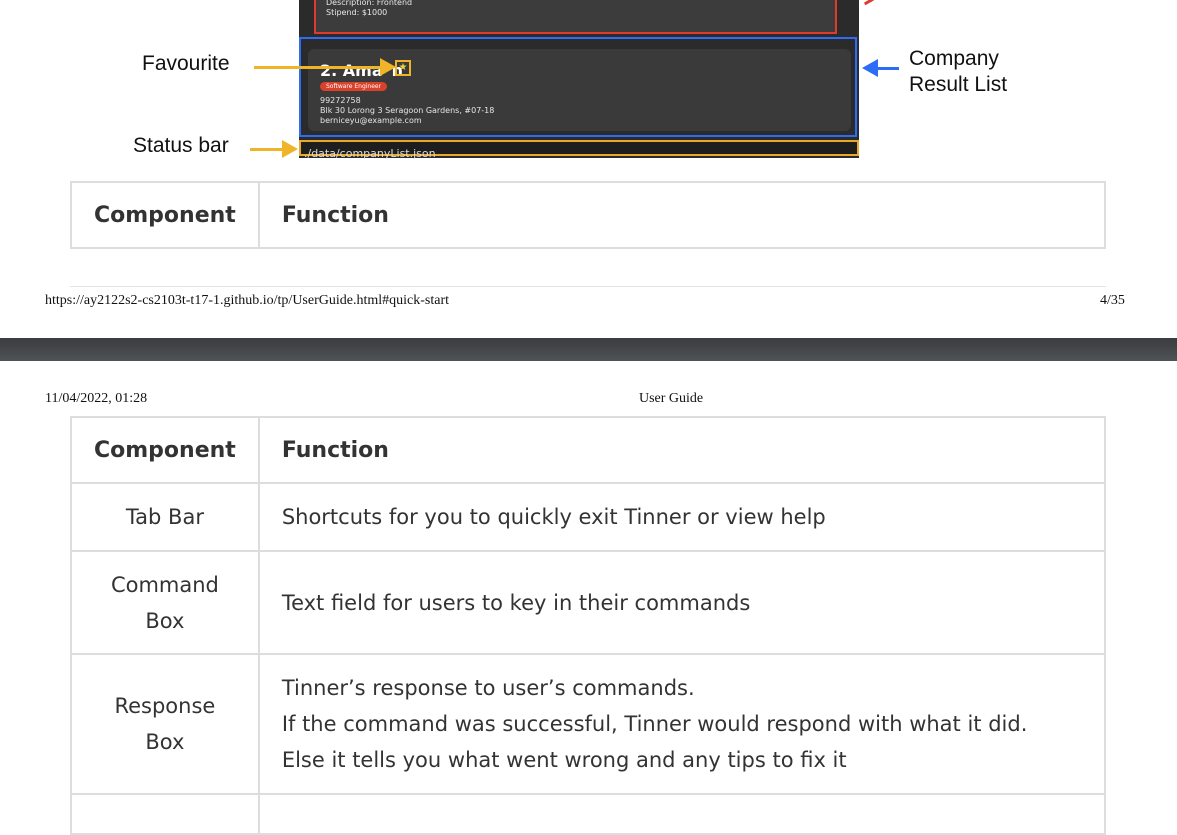 The height and width of the screenshot is (835, 1177). I want to click on company-address: Blk 30 Lorong 3 Seragoon Gardens, #07-18, so click(407, 110).